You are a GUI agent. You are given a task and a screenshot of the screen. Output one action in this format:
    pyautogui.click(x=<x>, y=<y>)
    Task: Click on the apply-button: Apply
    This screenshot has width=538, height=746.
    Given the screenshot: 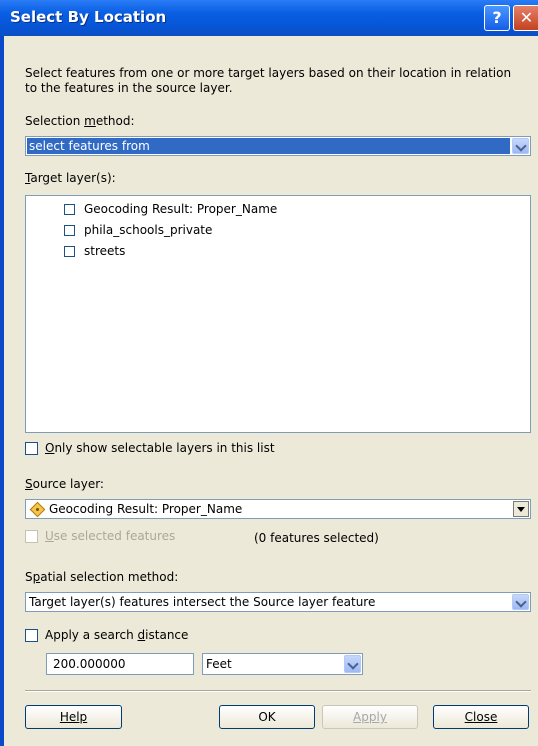 What is the action you would take?
    pyautogui.click(x=370, y=717)
    